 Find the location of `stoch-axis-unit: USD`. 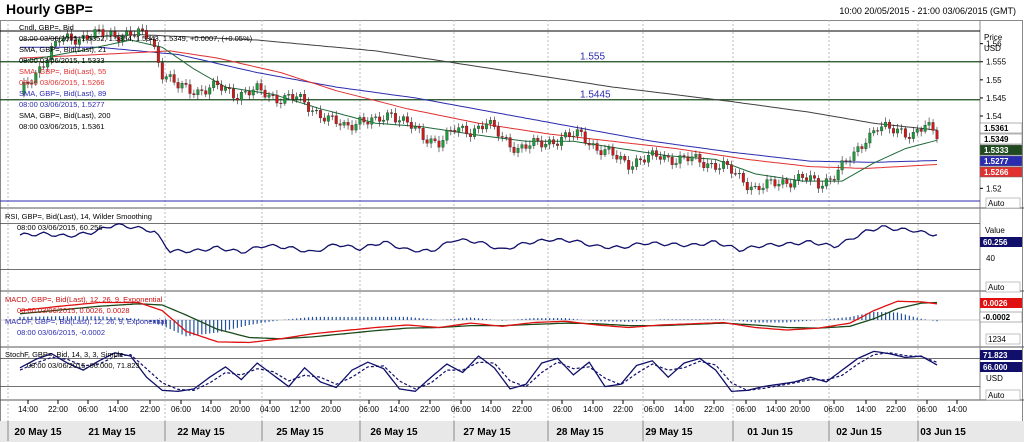

stoch-axis-unit: USD is located at coordinates (994, 378).